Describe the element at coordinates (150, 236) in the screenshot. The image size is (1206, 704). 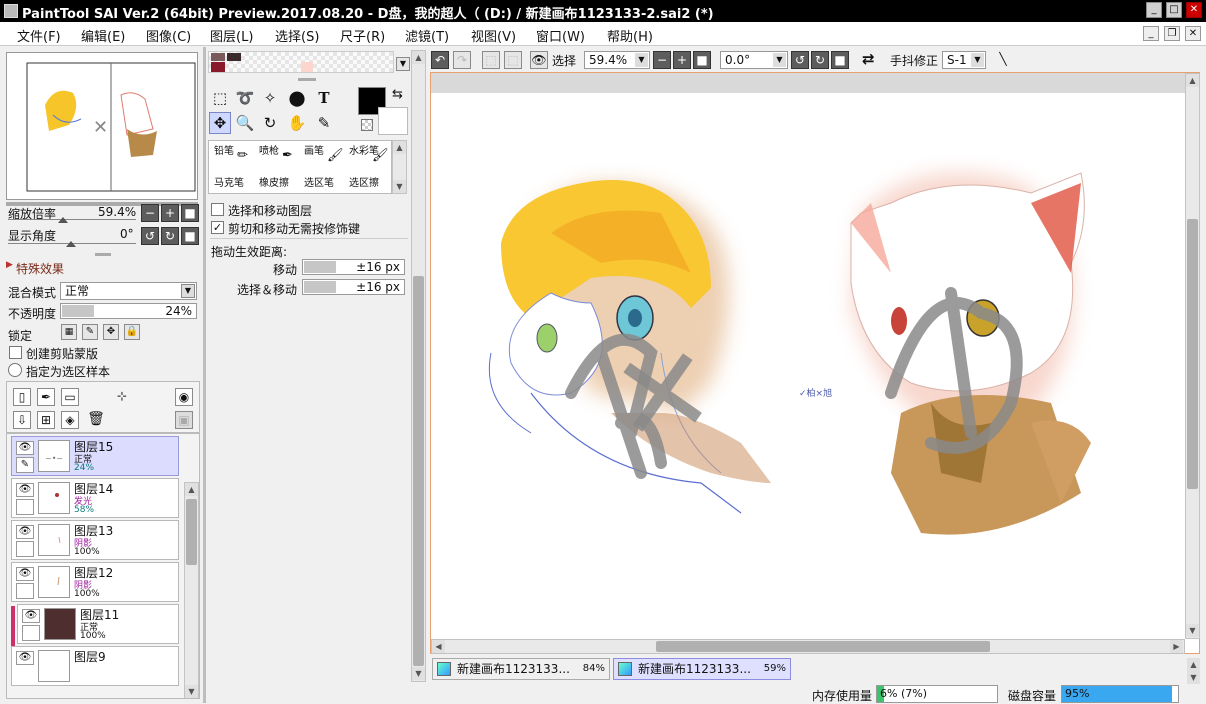
I see `rotate-left-button: ↺` at that location.